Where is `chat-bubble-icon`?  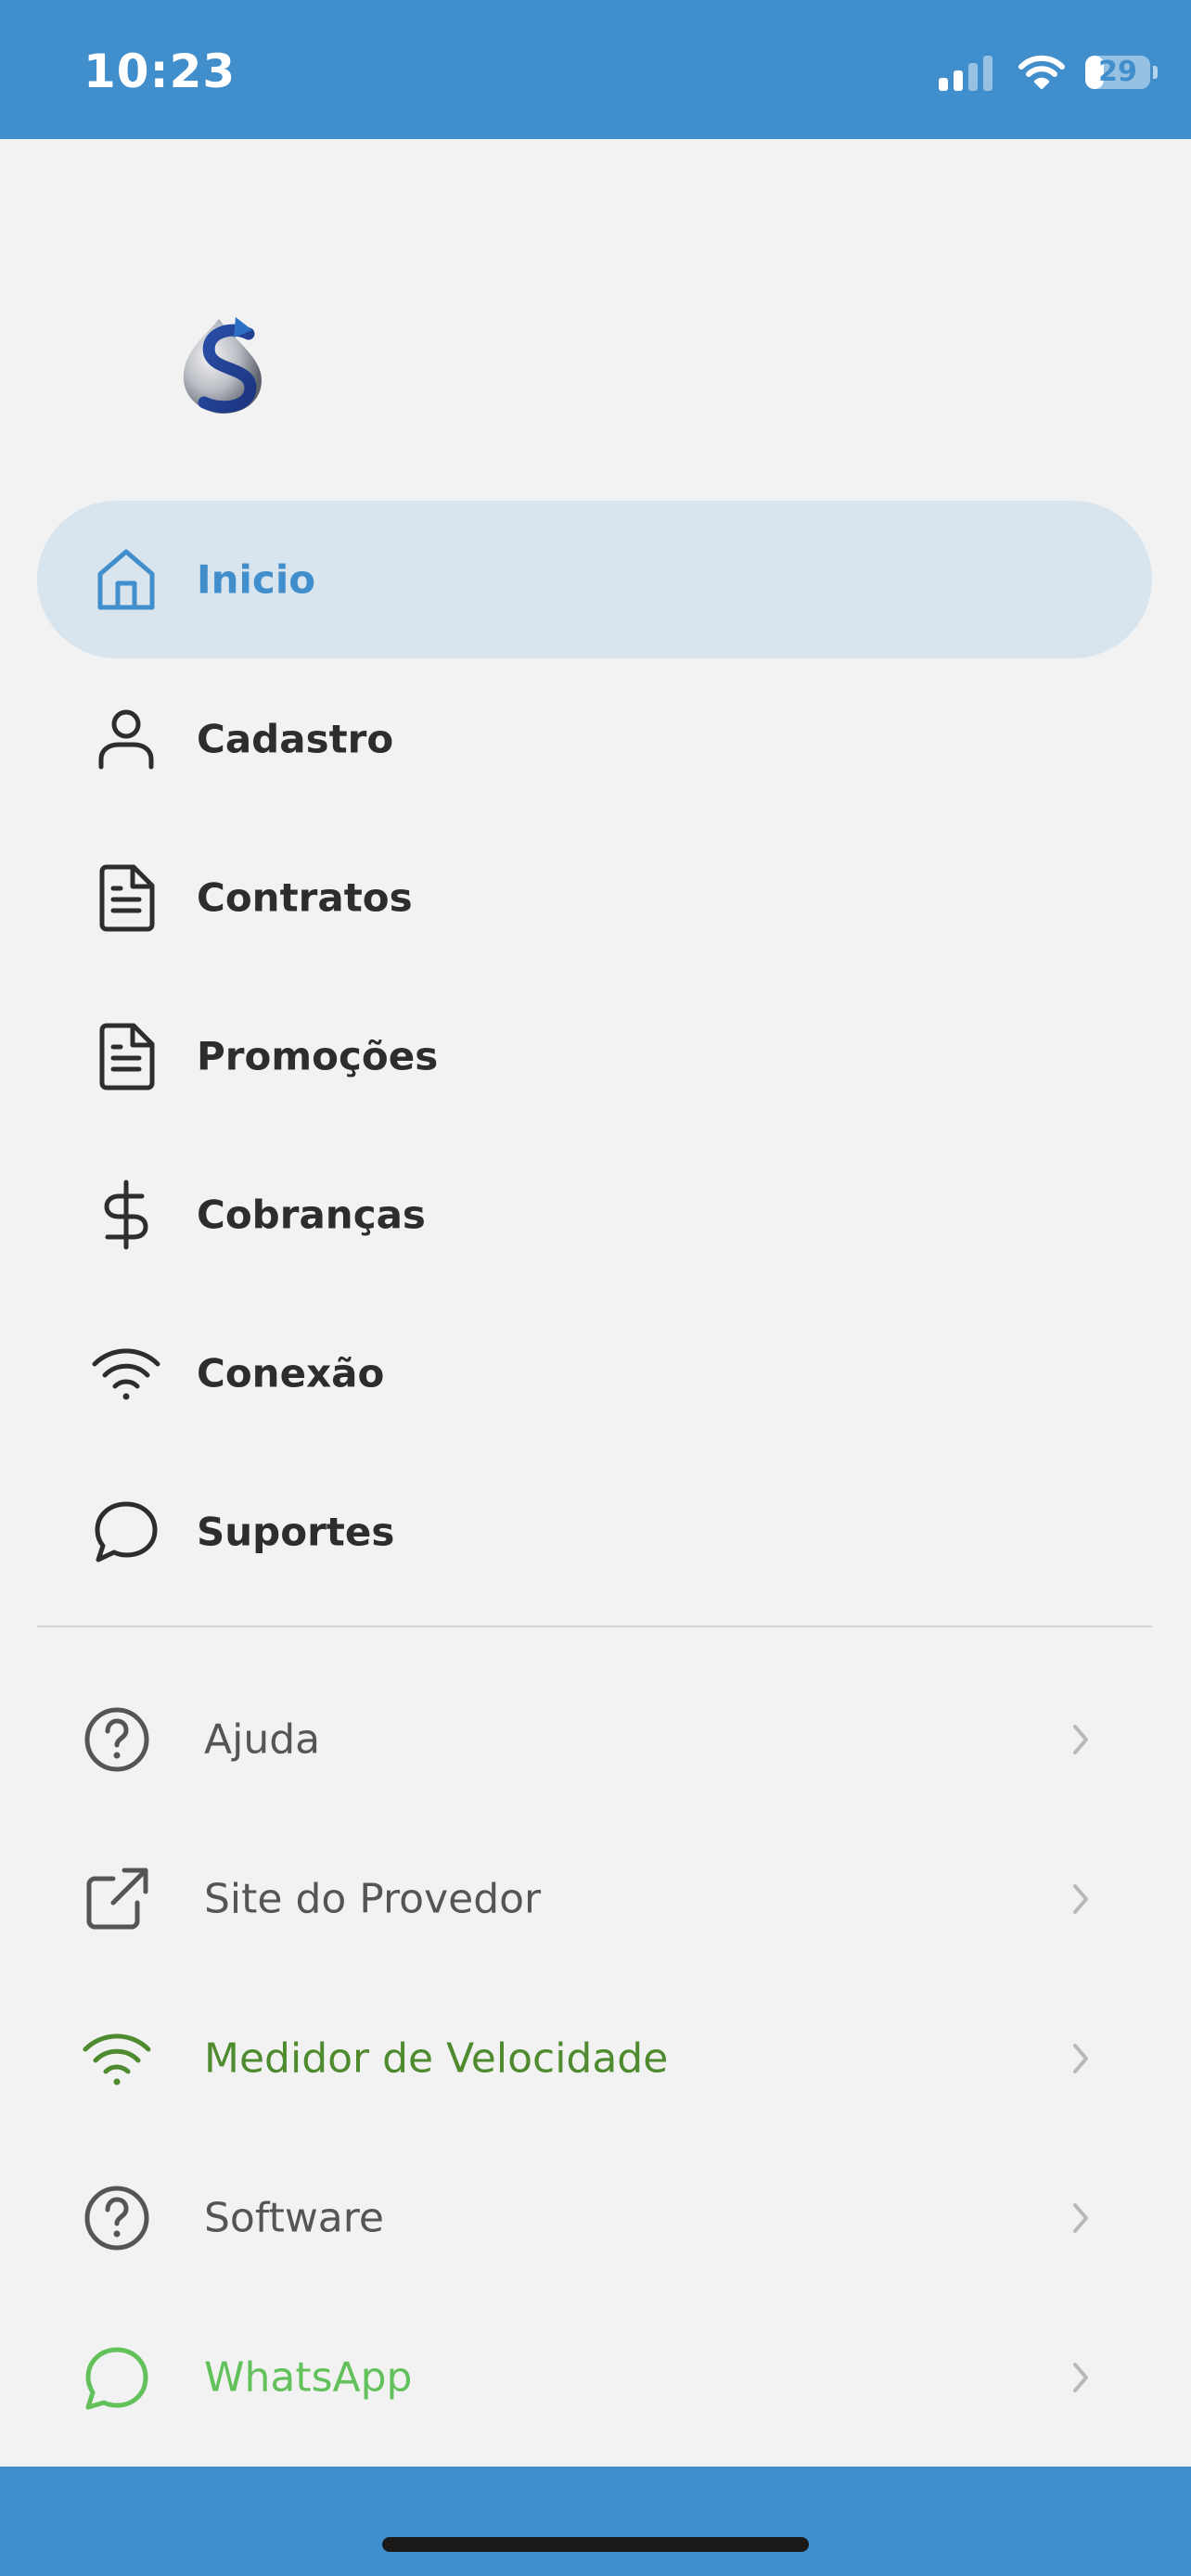
chat-bubble-icon is located at coordinates (127, 1531).